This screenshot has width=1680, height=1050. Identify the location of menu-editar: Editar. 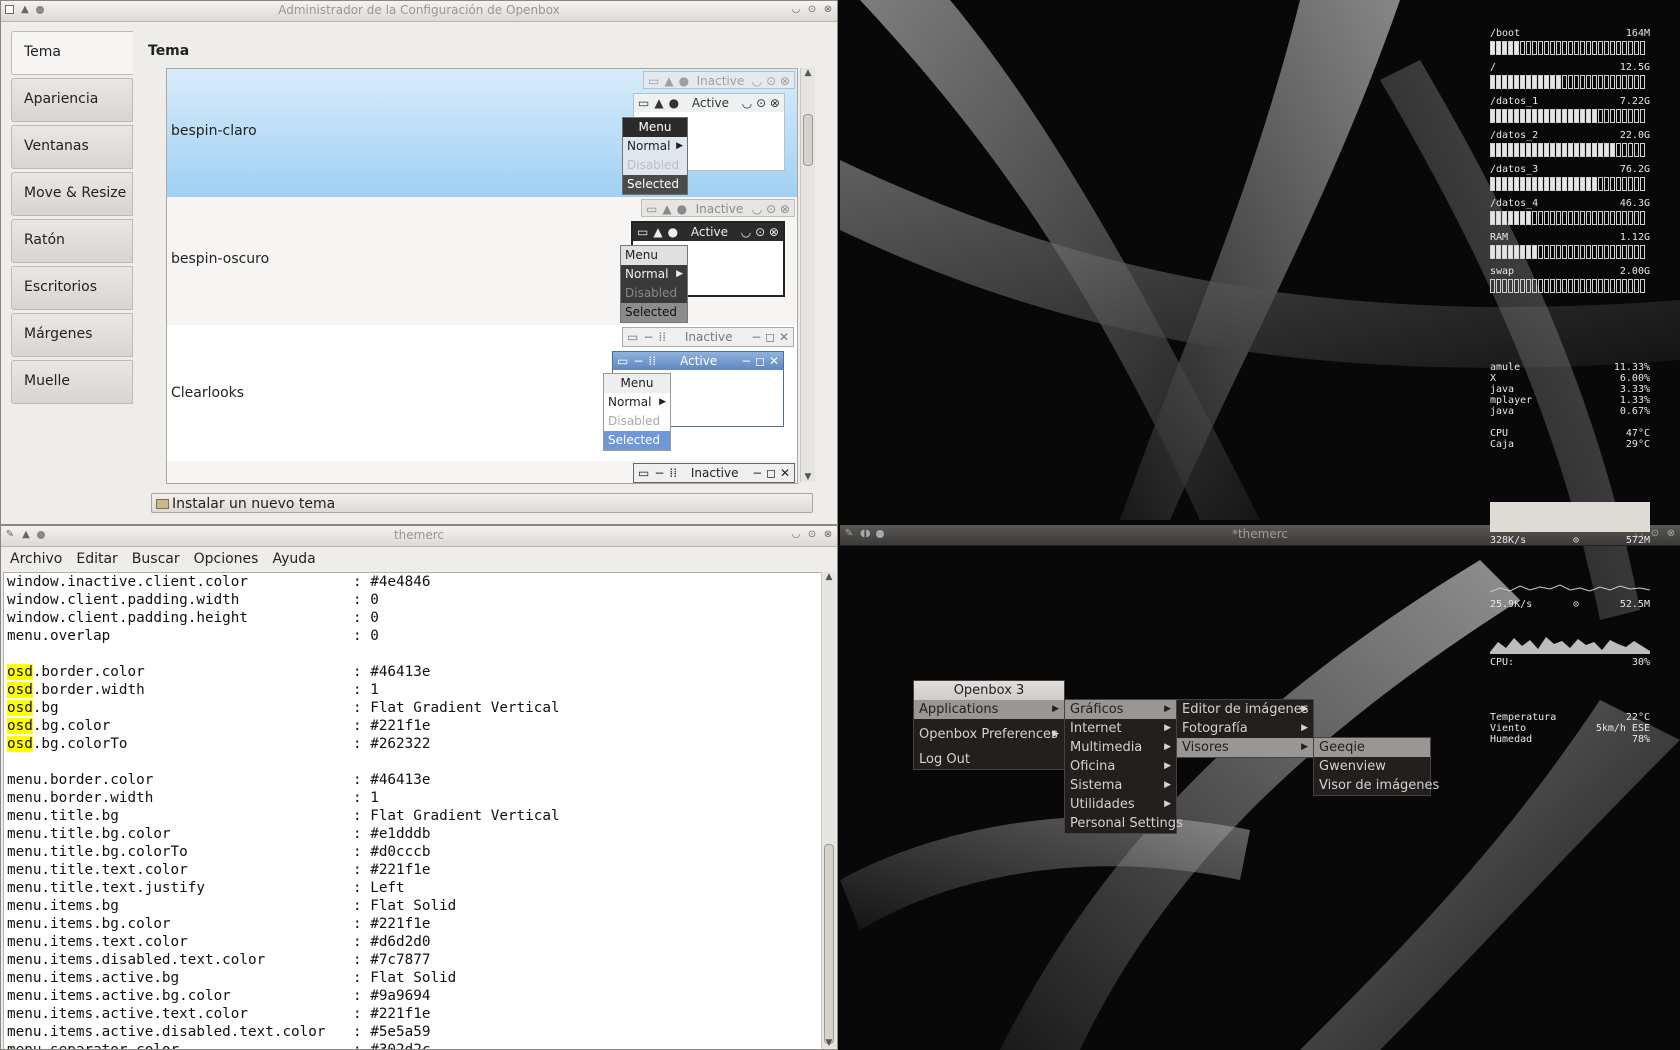
(96, 561).